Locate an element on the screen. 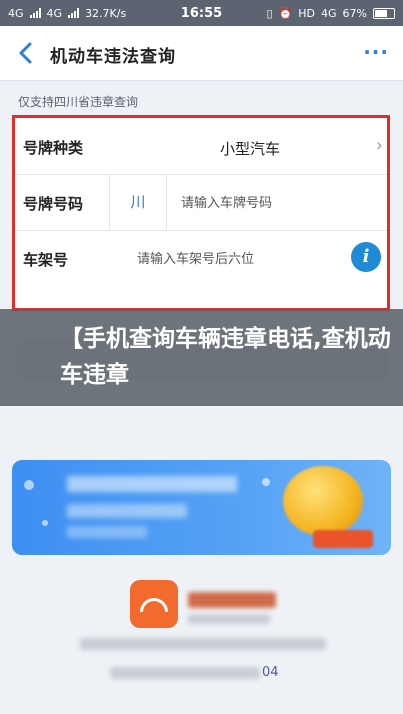  app-desc-blur is located at coordinates (203, 644).